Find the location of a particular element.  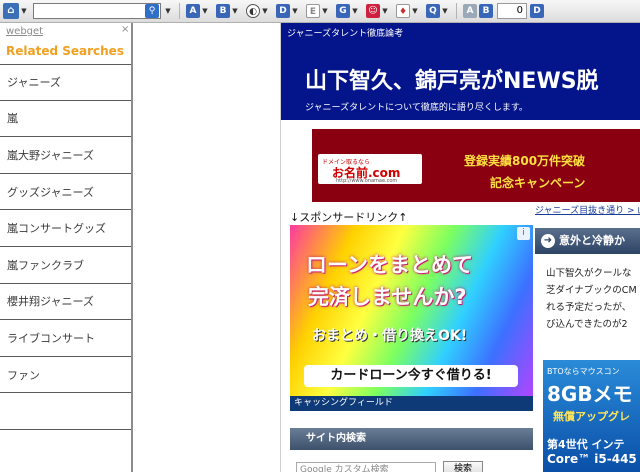

site-search-input: Google カスタム検索 is located at coordinates (366, 467).